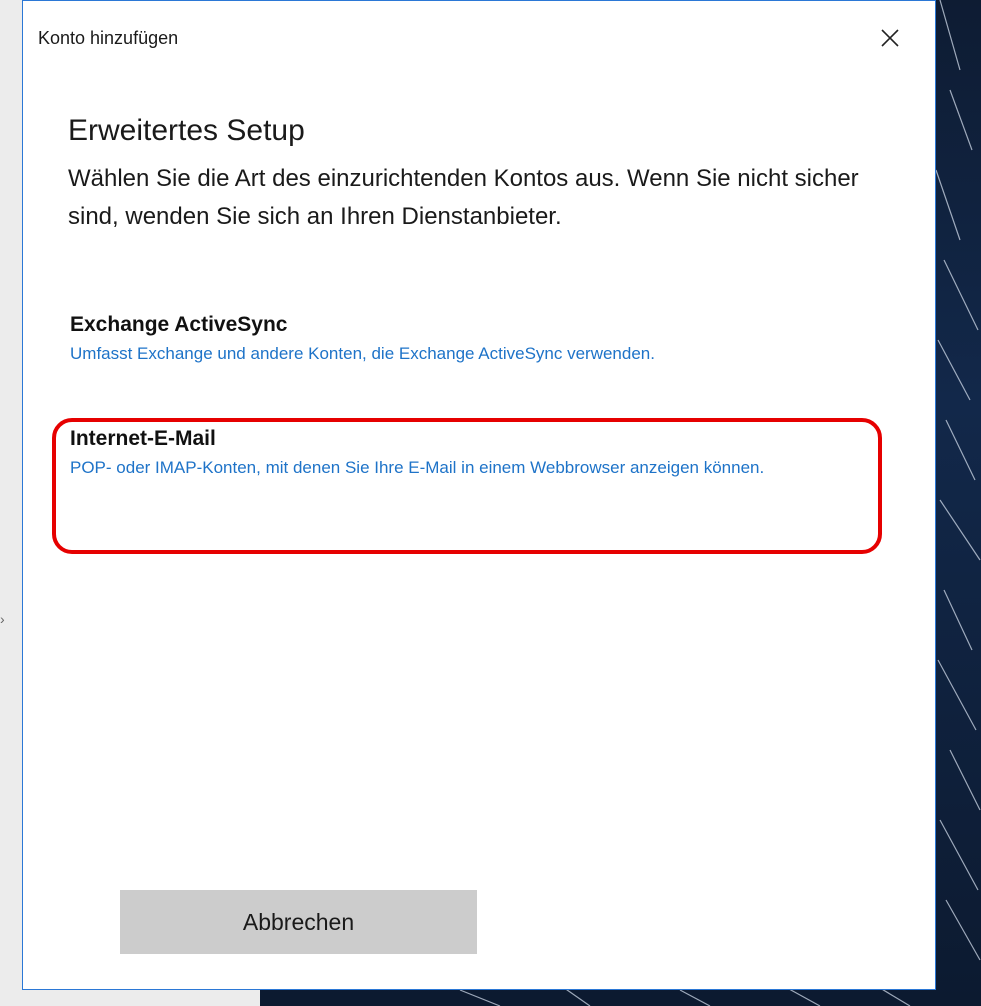 The image size is (981, 1006). I want to click on page-title: Erweitertes Setup, so click(186, 130).